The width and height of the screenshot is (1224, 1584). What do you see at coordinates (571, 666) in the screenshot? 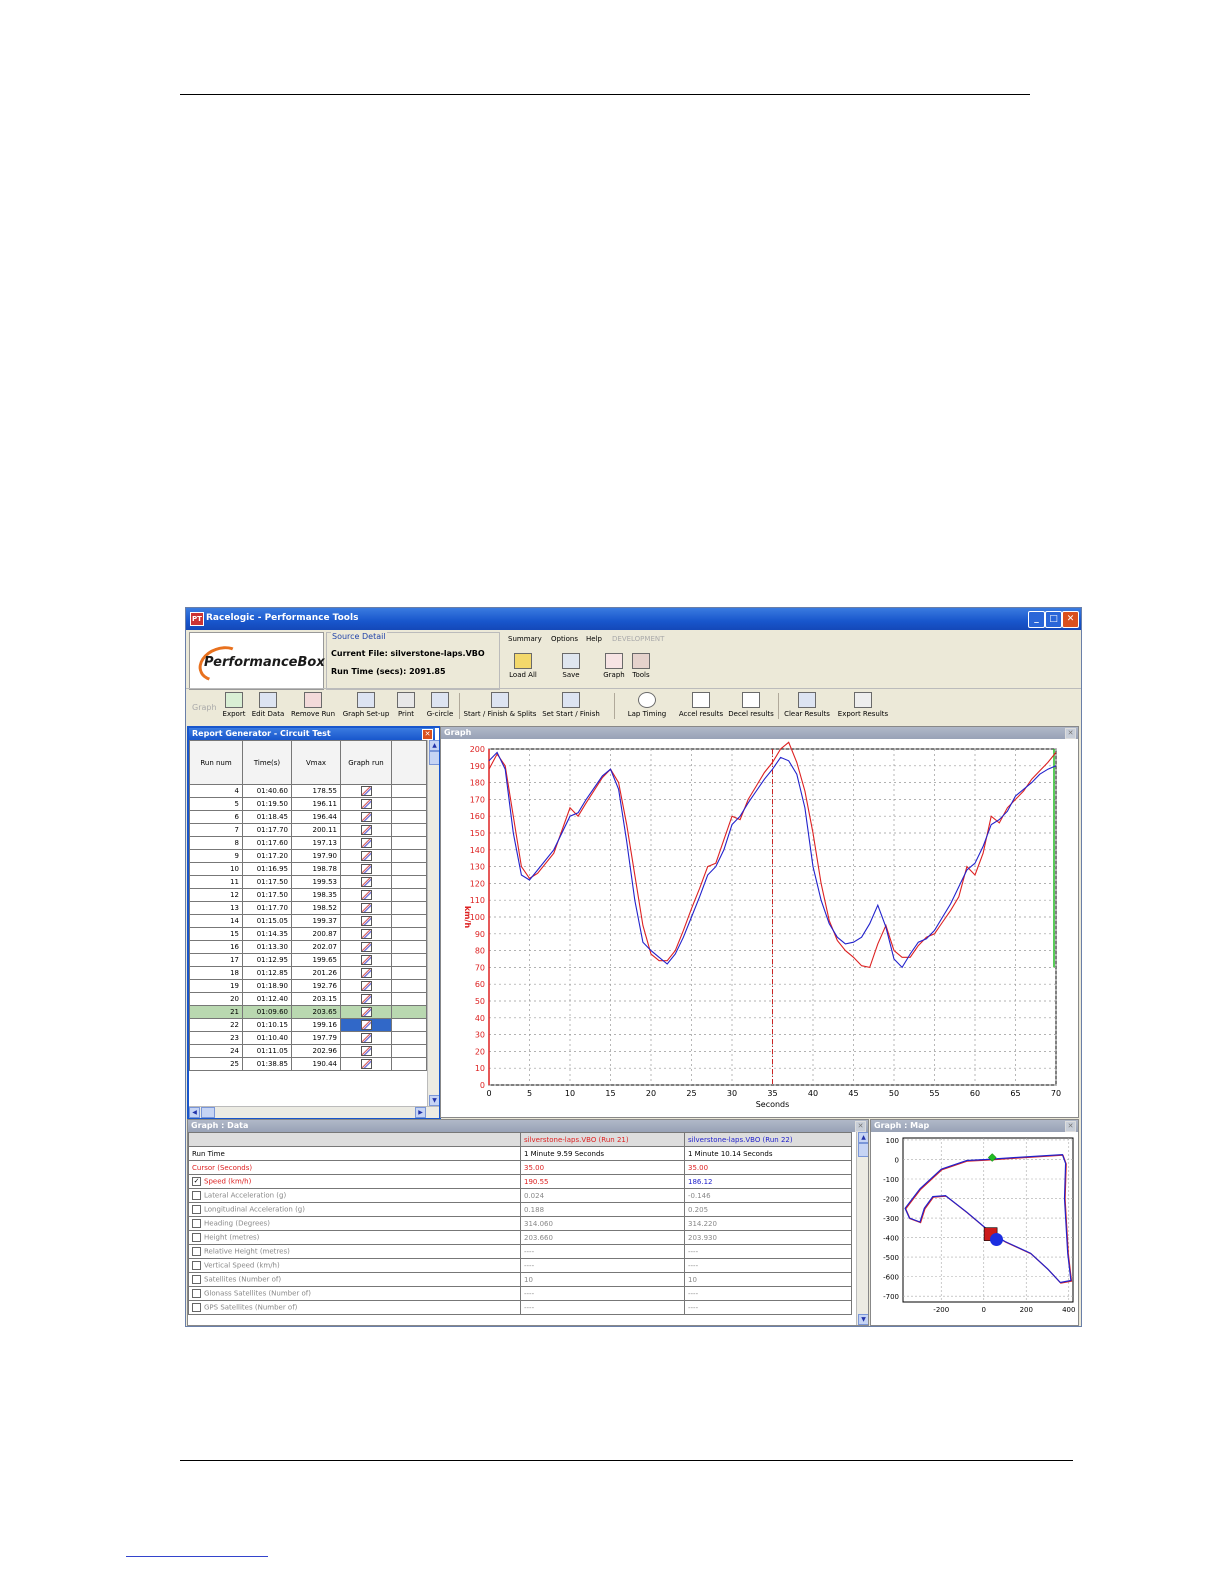
I see `save-button: Save` at bounding box center [571, 666].